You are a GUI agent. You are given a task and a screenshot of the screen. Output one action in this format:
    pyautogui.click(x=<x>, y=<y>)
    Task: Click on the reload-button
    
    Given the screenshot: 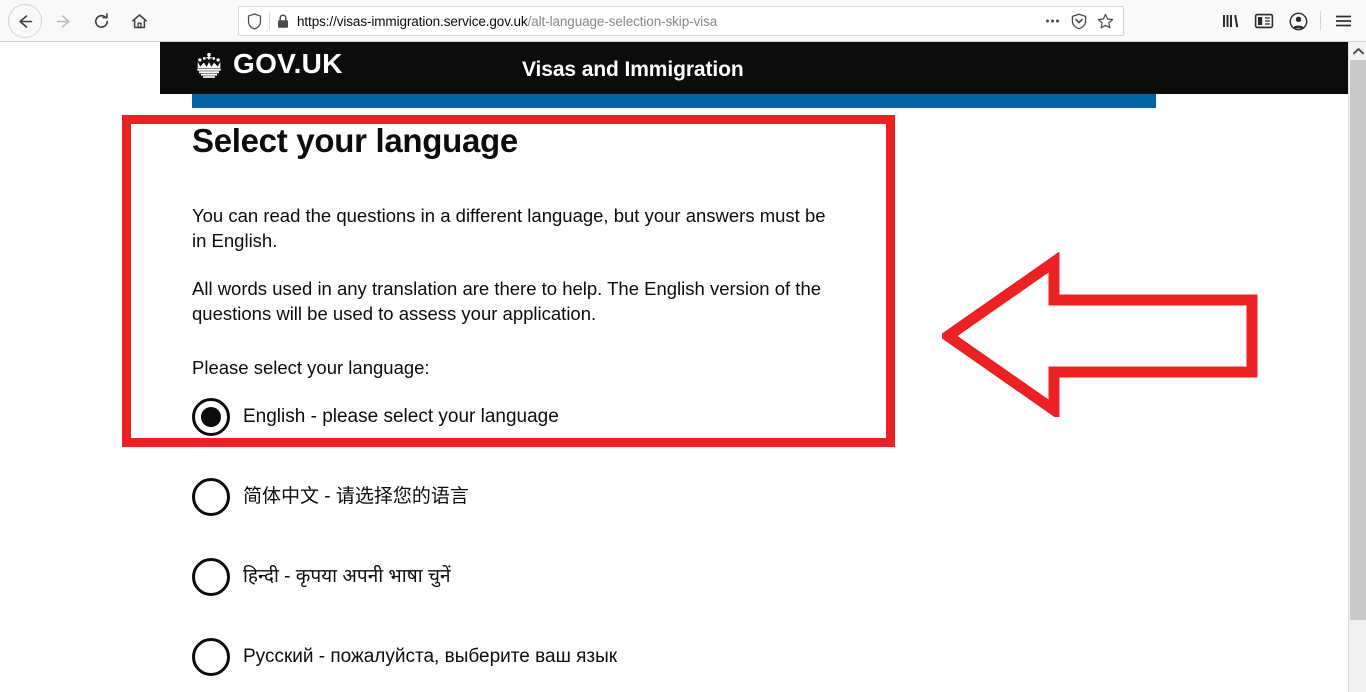 What is the action you would take?
    pyautogui.click(x=101, y=21)
    